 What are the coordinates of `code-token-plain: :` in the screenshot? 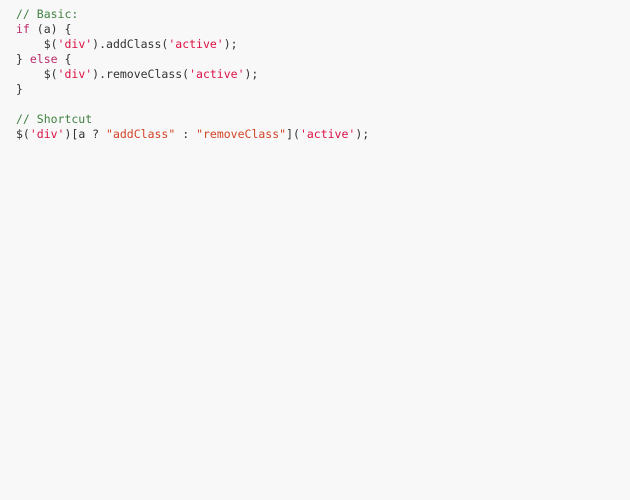 It's located at (186, 134).